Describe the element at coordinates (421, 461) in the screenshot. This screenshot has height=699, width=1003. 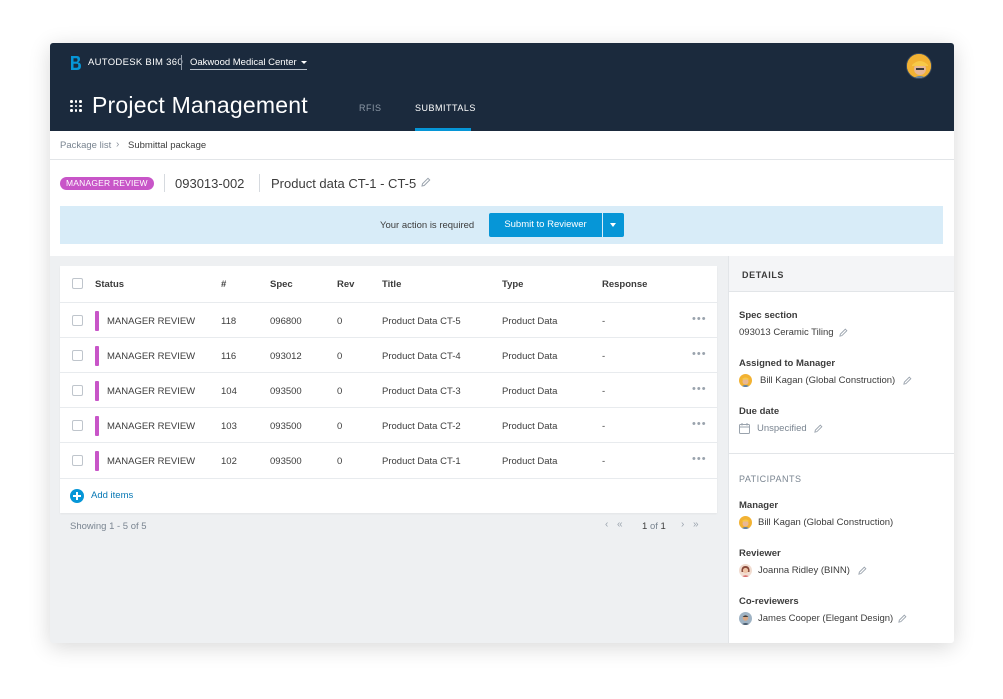
I see `row-title: Product Data CT-1` at that location.